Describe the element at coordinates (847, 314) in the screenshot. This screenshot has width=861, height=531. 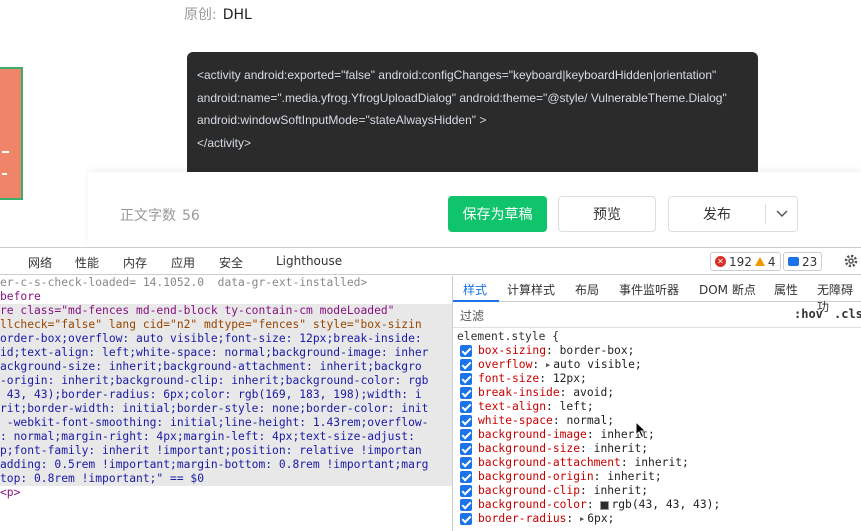
I see `cls-toggle: .cls` at that location.